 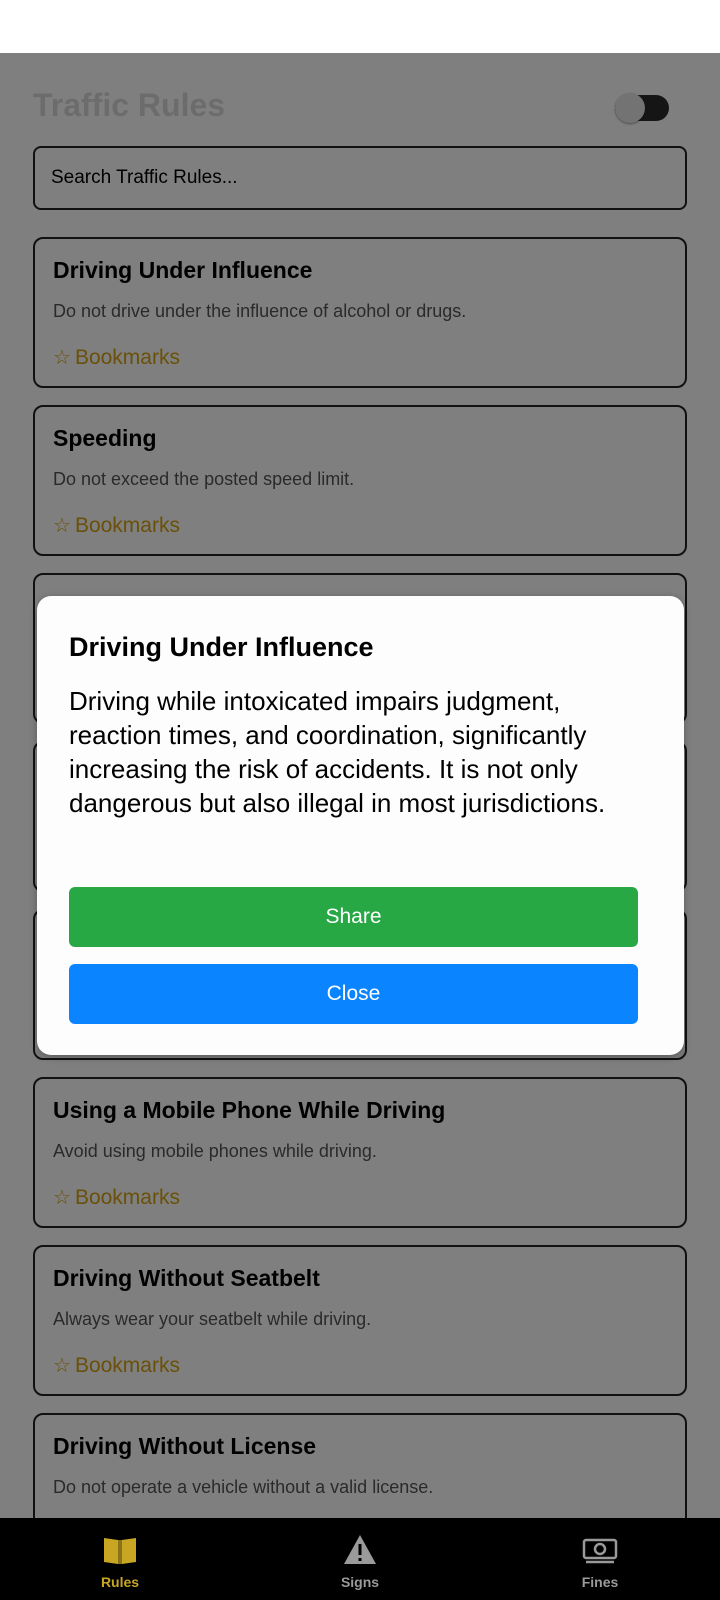 I want to click on tab-rules: Rules, so click(x=120, y=1559).